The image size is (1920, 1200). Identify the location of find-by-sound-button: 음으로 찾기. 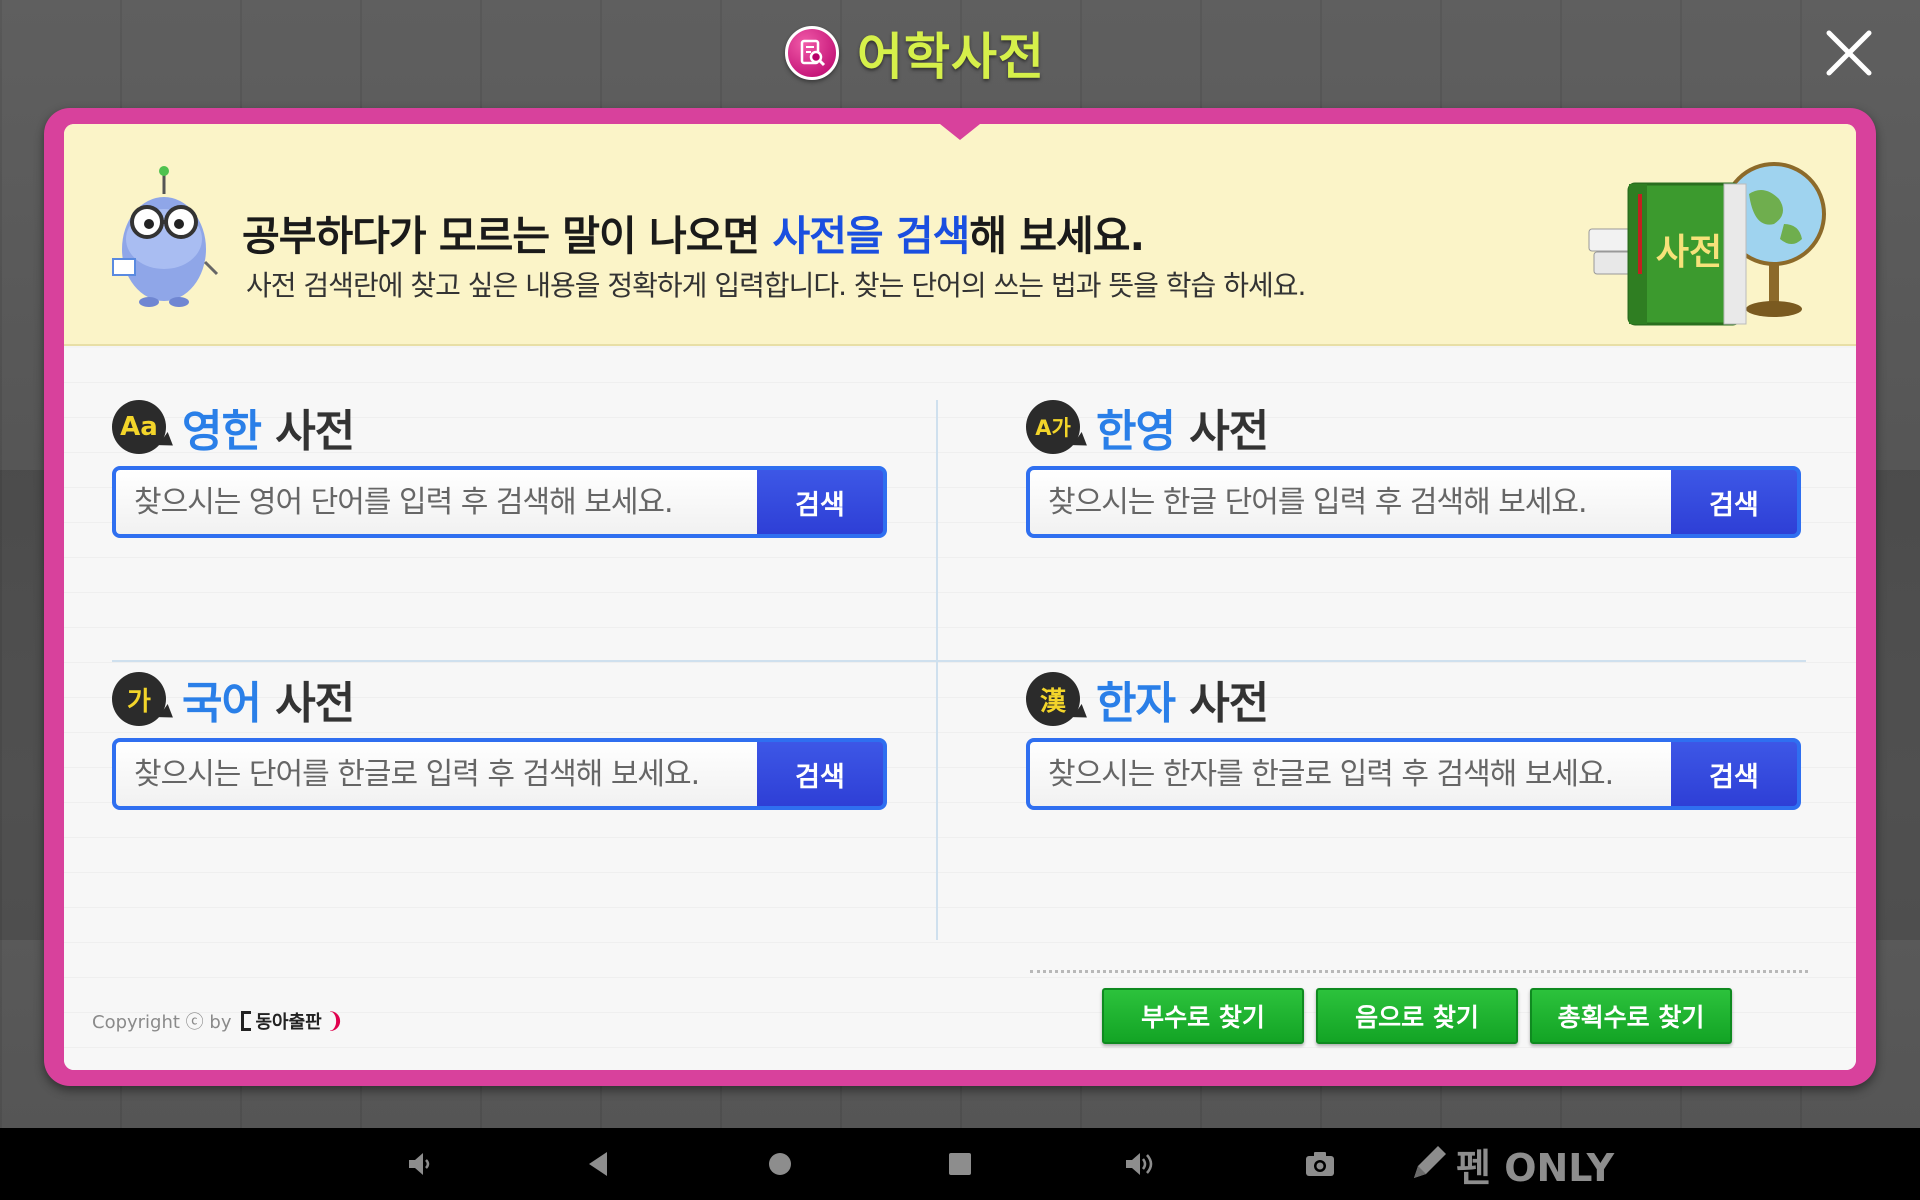
(1417, 1016).